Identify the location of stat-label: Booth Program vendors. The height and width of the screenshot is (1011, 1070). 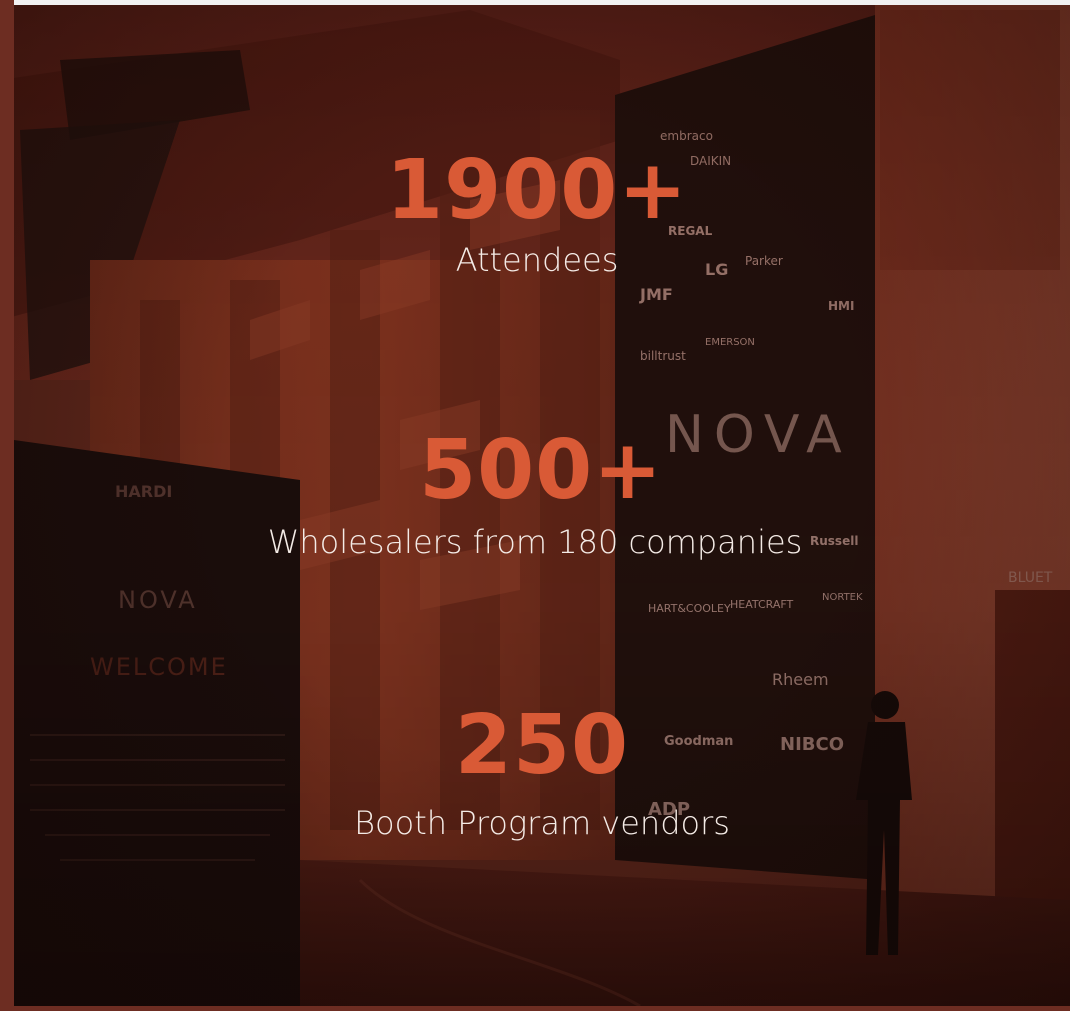
(542, 823).